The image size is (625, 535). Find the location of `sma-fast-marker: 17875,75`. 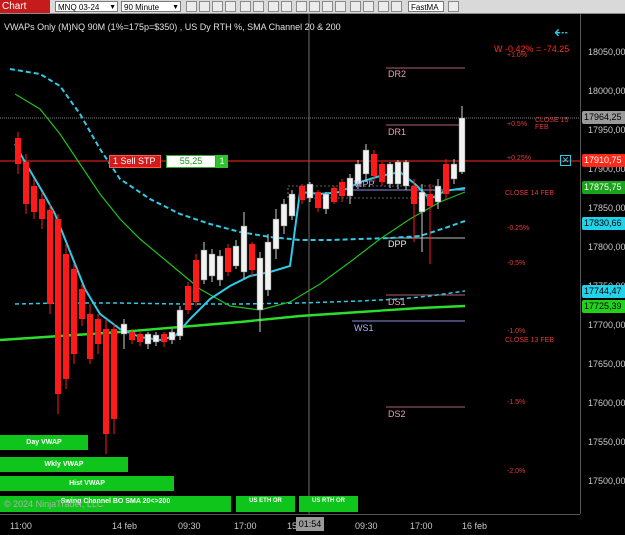

sma-fast-marker: 17875,75 is located at coordinates (603, 187).